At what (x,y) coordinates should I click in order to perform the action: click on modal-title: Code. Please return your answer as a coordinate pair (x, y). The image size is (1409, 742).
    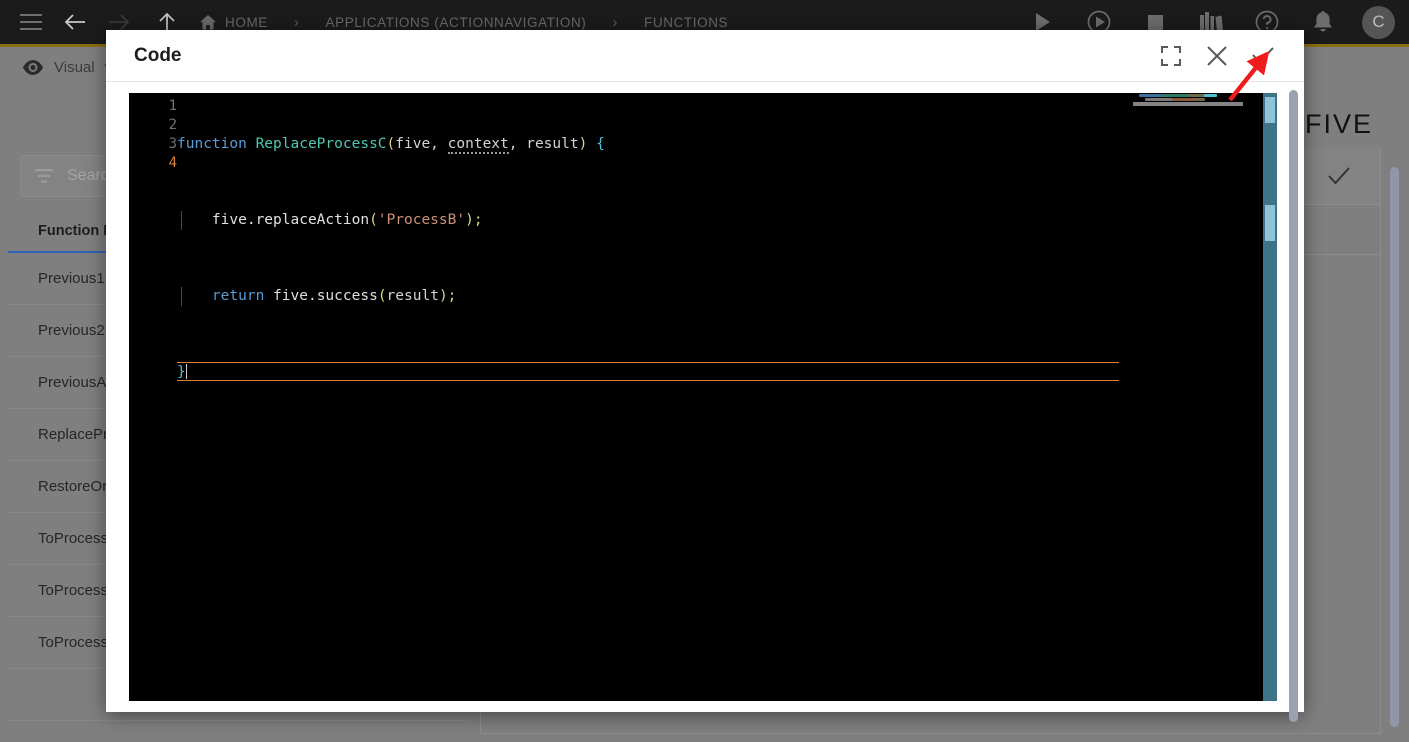
    Looking at the image, I should click on (158, 55).